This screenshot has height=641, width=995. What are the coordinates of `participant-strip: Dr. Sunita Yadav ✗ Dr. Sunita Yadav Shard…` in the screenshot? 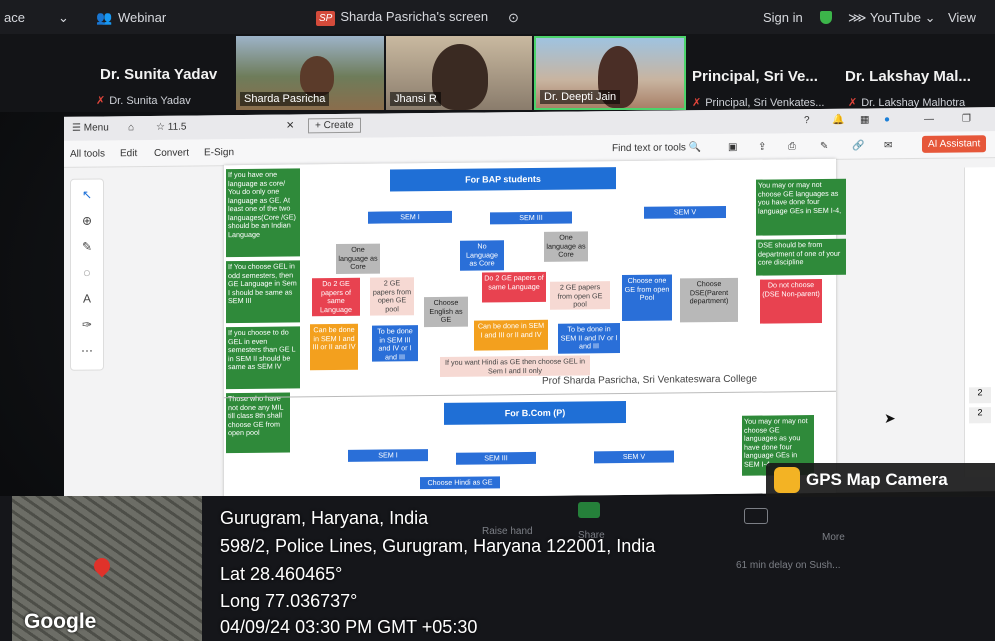 It's located at (497, 73).